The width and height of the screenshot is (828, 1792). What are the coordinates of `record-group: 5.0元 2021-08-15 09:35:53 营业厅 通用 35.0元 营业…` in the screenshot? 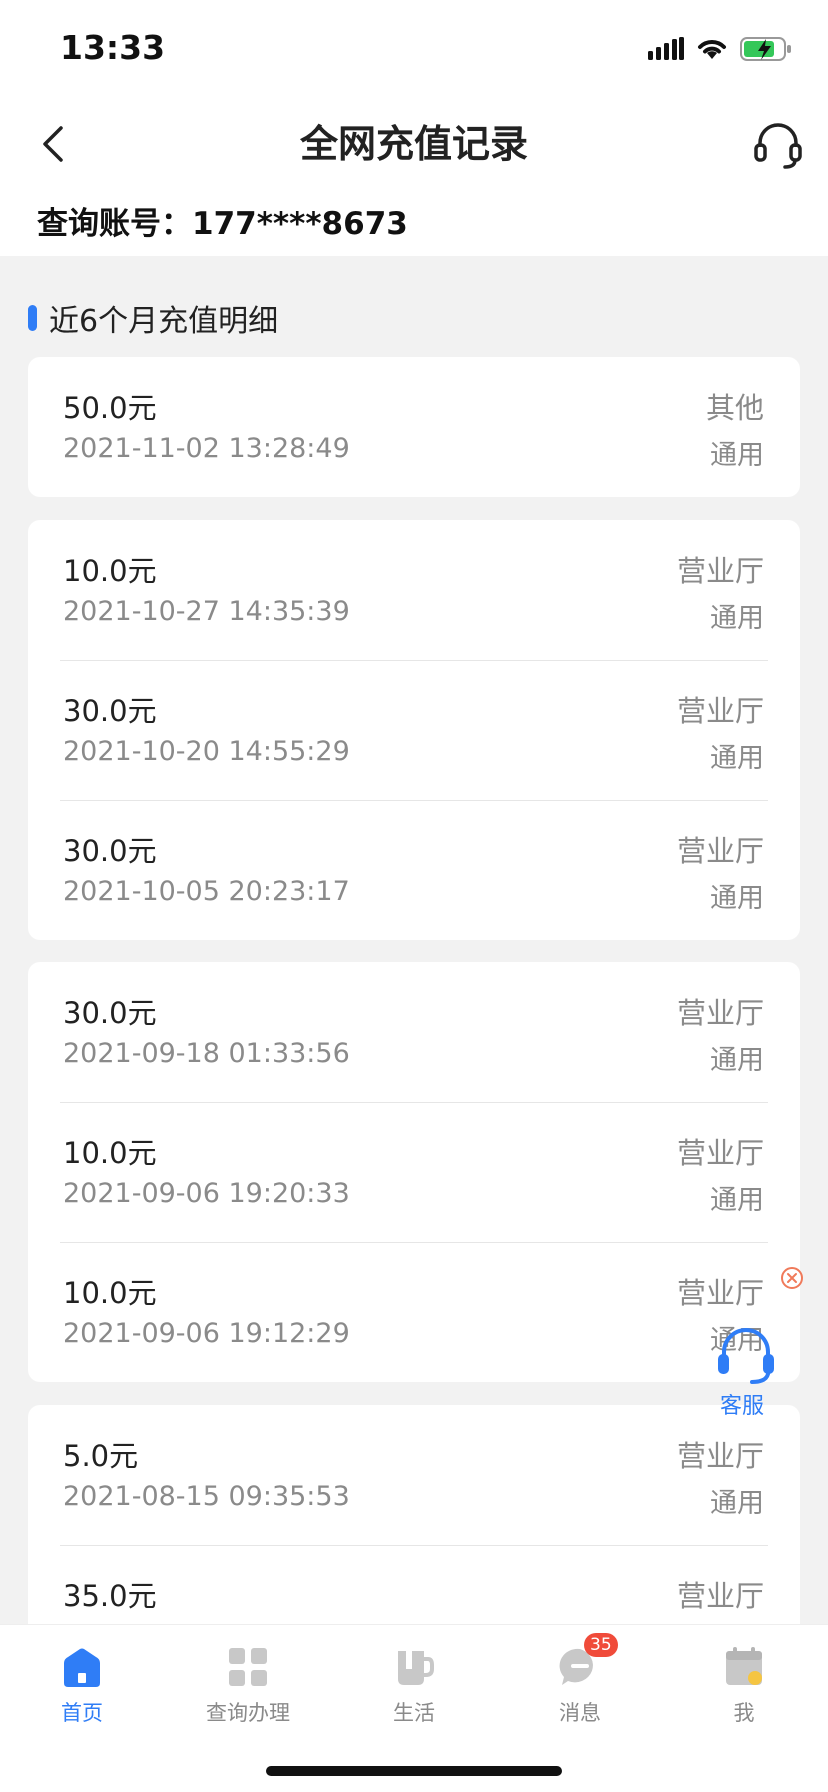 It's located at (414, 1525).